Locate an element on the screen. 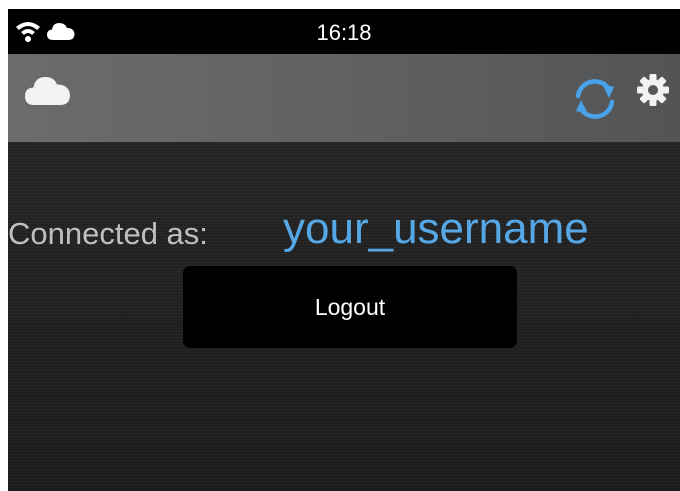 Image resolution: width=680 pixels, height=491 pixels. cloud-icon is located at coordinates (48, 92).